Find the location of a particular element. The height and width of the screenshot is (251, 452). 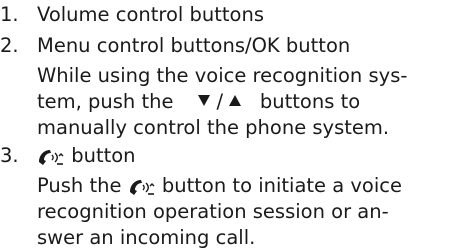

description-line: Push the button to initiate a voice is located at coordinates (219, 186).